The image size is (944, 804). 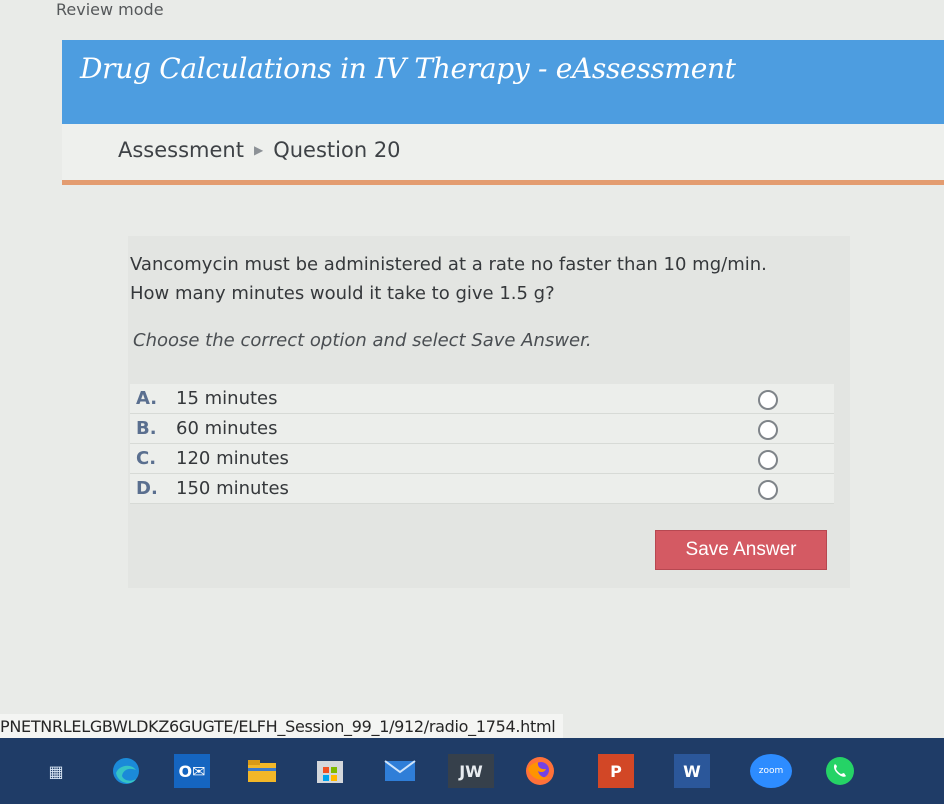 What do you see at coordinates (227, 398) in the screenshot?
I see `option-label: 15 minutes` at bounding box center [227, 398].